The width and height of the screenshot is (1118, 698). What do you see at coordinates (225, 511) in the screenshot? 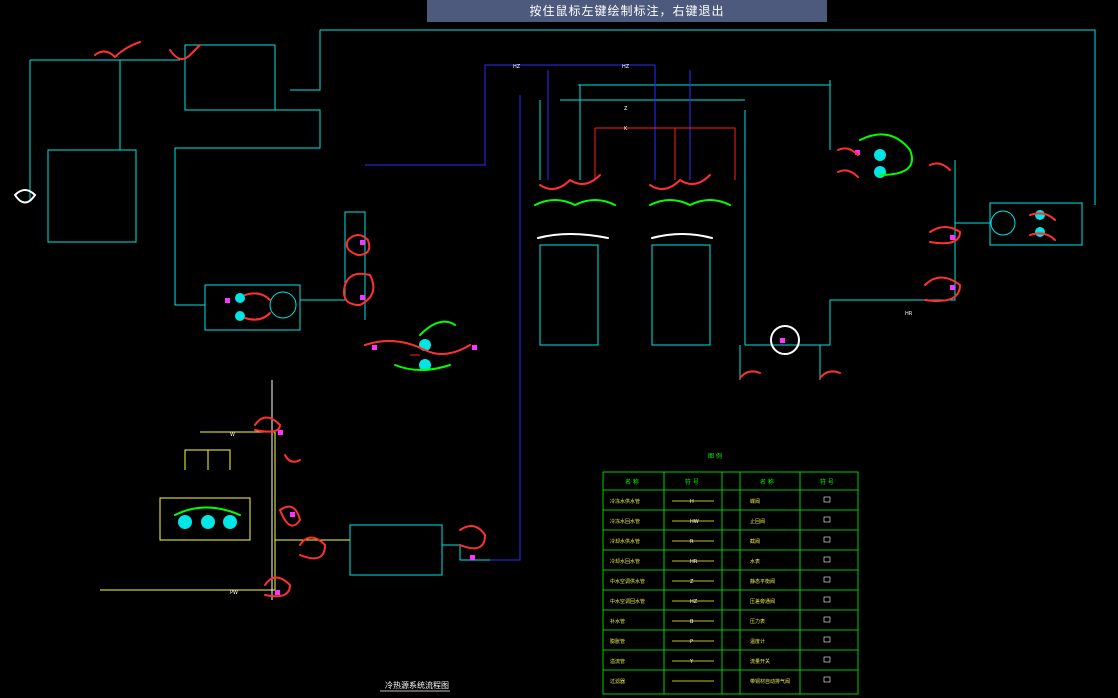
I see `makeup-pipes` at bounding box center [225, 511].